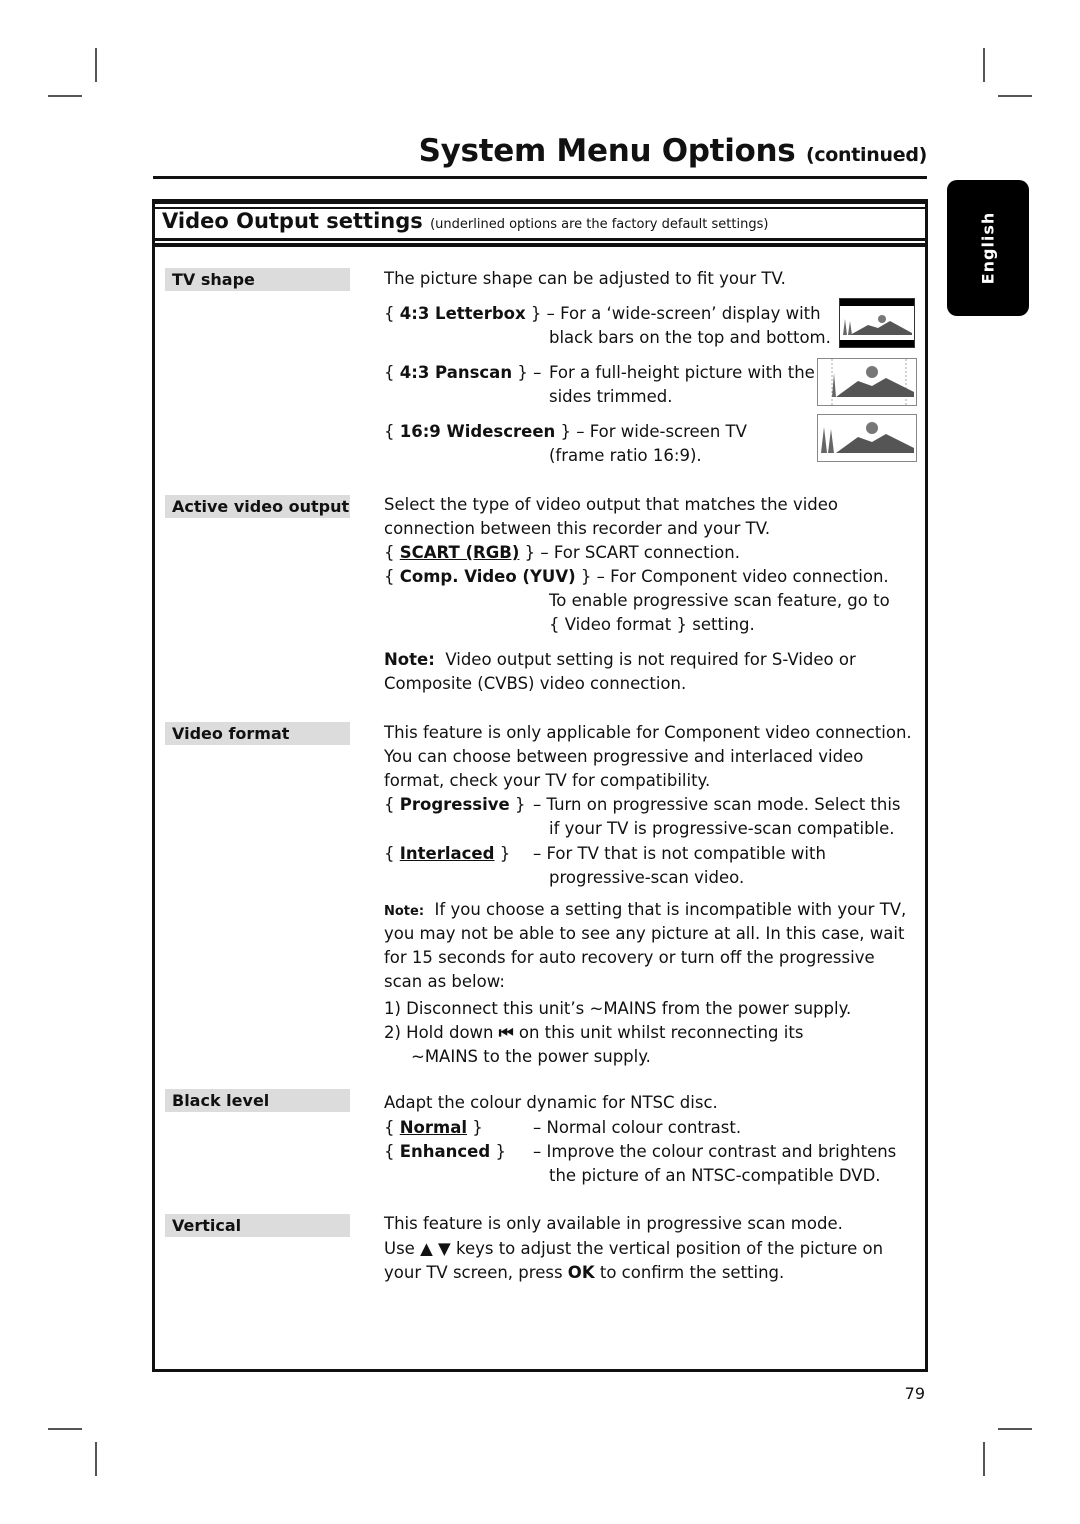 This screenshot has height=1524, width=1080. I want to click on language-tab-label: English, so click(988, 248).